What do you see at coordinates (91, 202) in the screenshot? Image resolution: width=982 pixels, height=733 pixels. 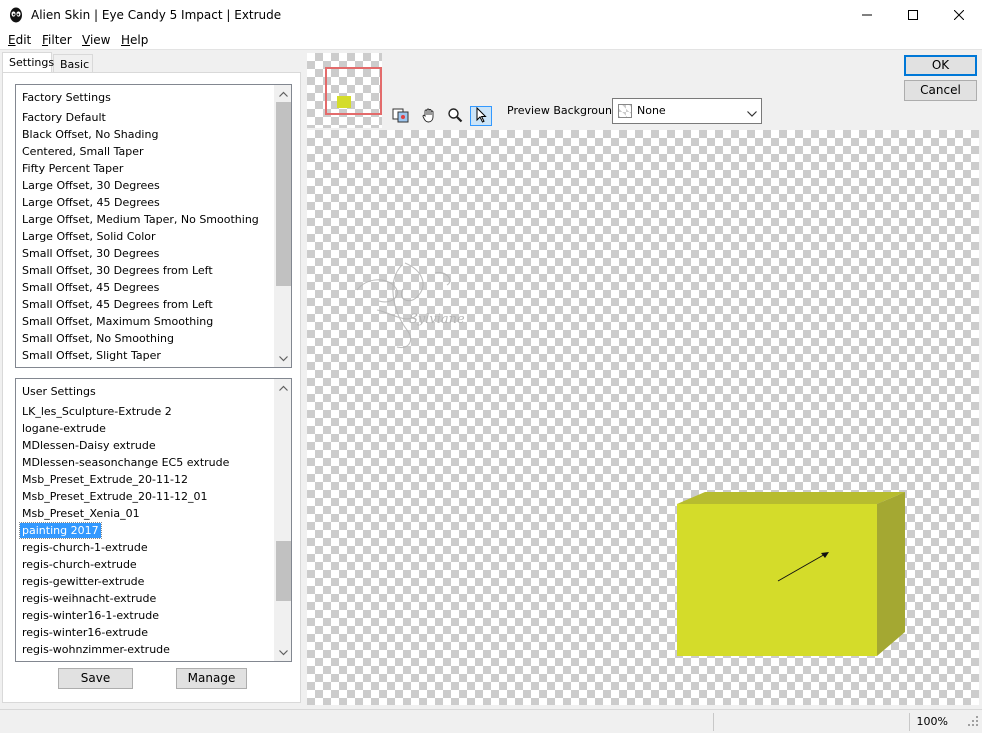 I see `list-item: Large Offset, 45 Degrees` at bounding box center [91, 202].